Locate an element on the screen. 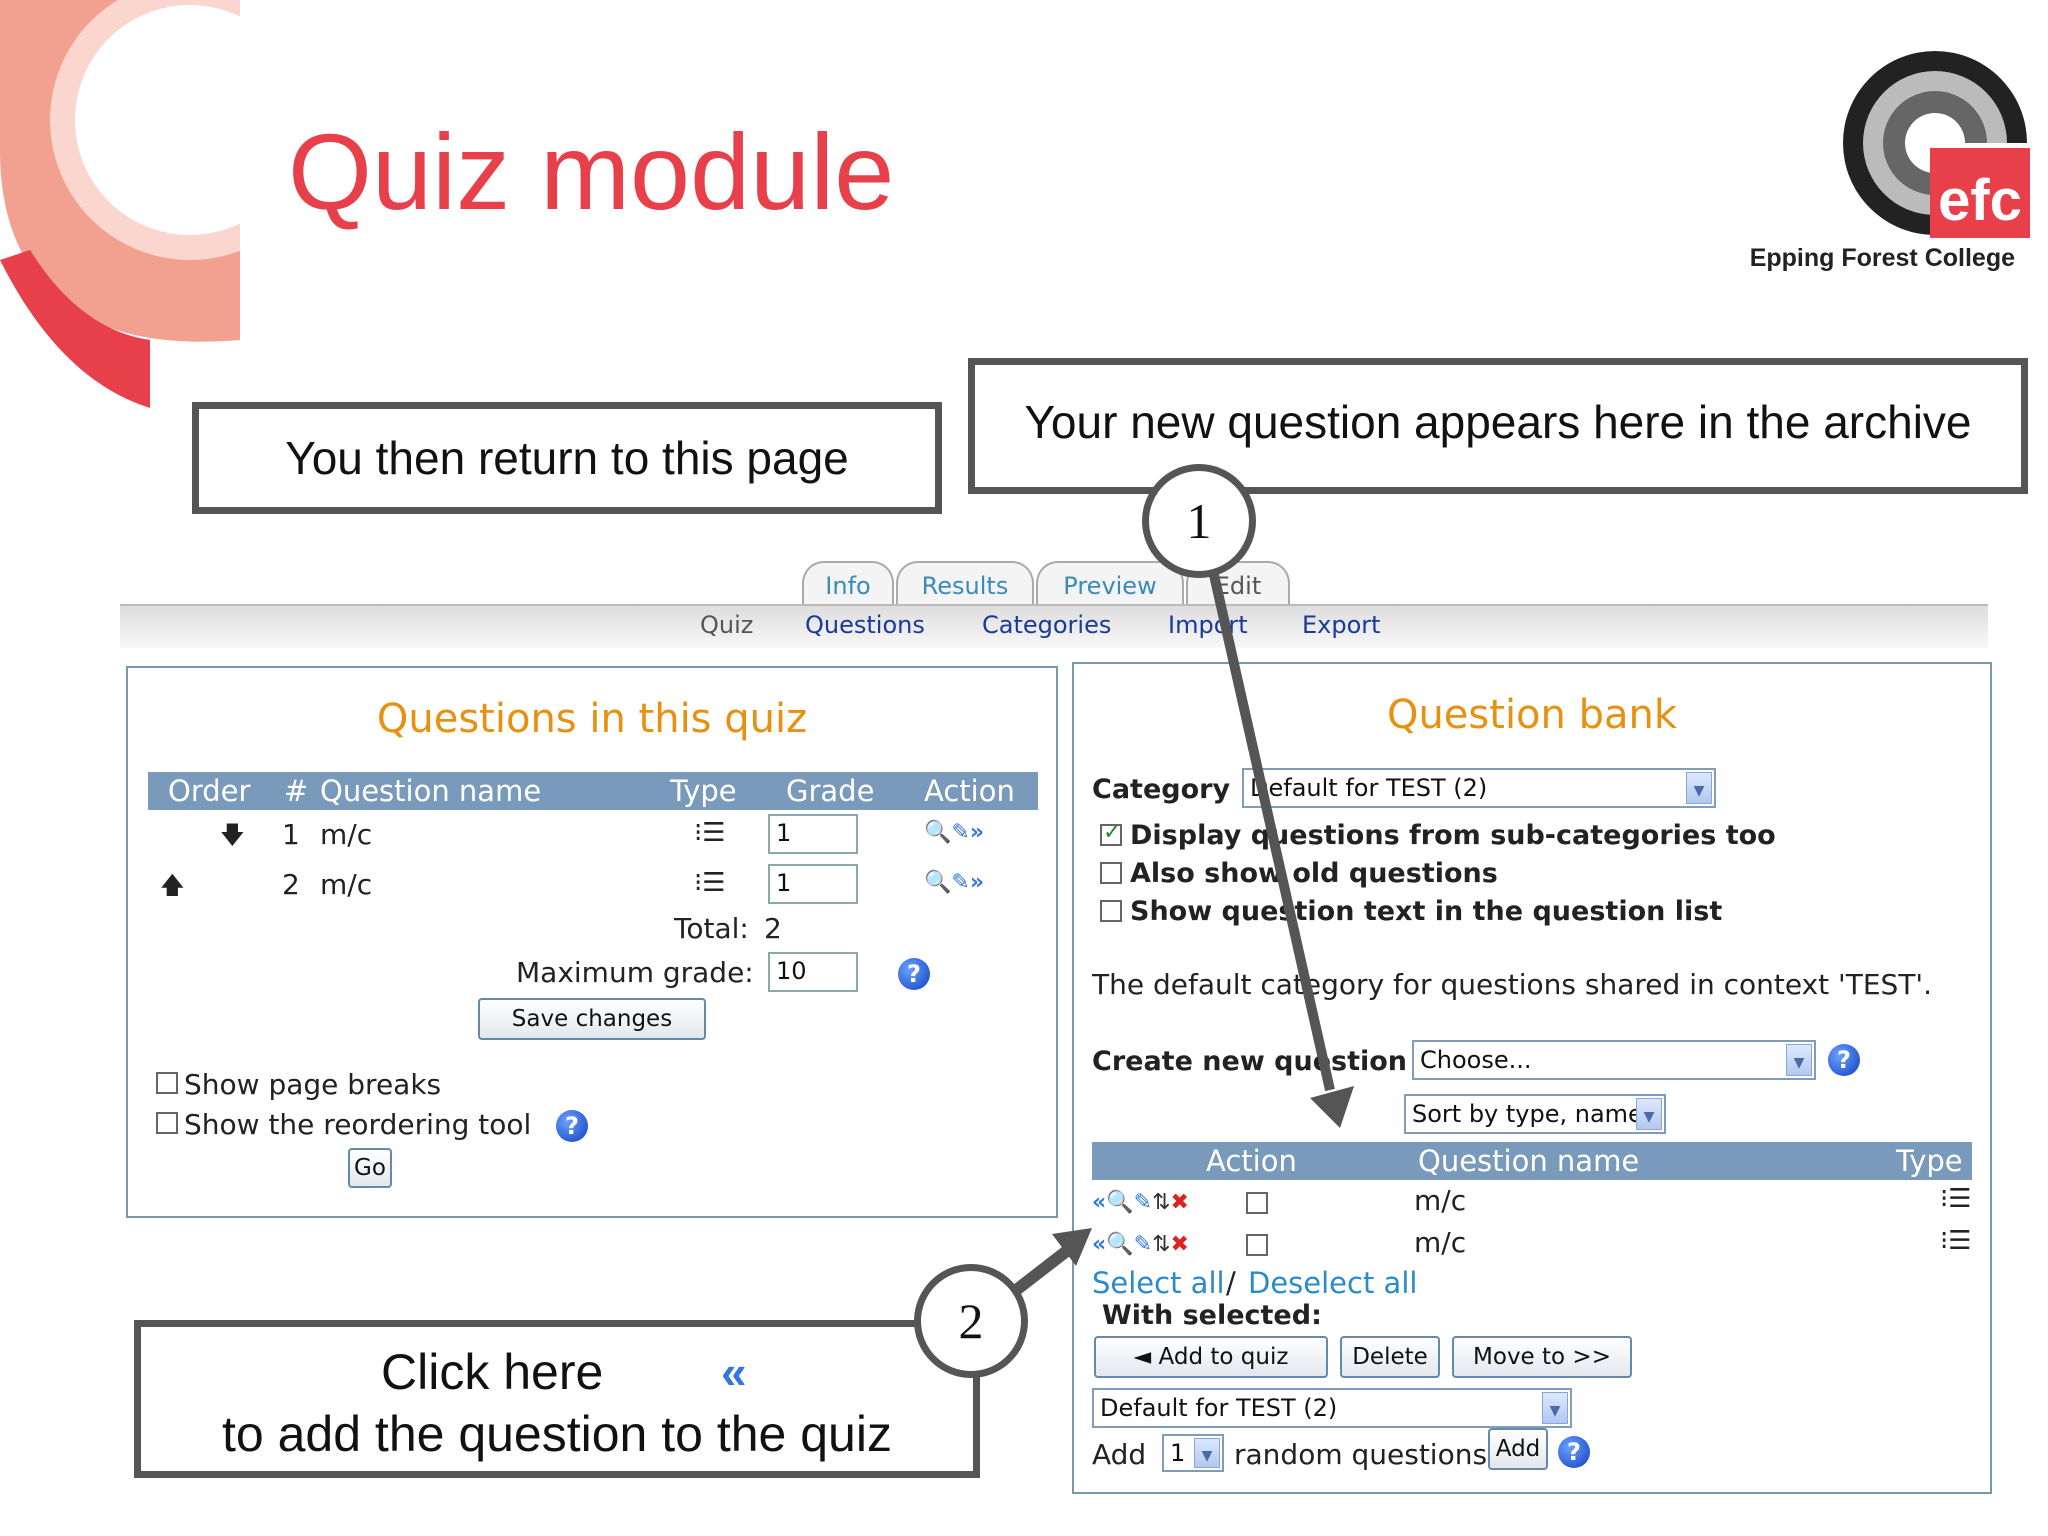 Image resolution: width=2048 pixels, height=1536 pixels. add-to-quiz-icon: « is located at coordinates (733, 1372).